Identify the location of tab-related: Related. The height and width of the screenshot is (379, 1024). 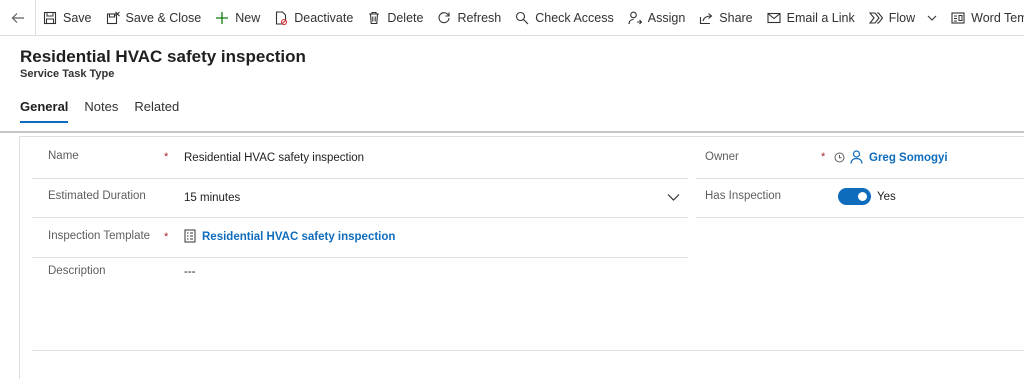
(156, 110).